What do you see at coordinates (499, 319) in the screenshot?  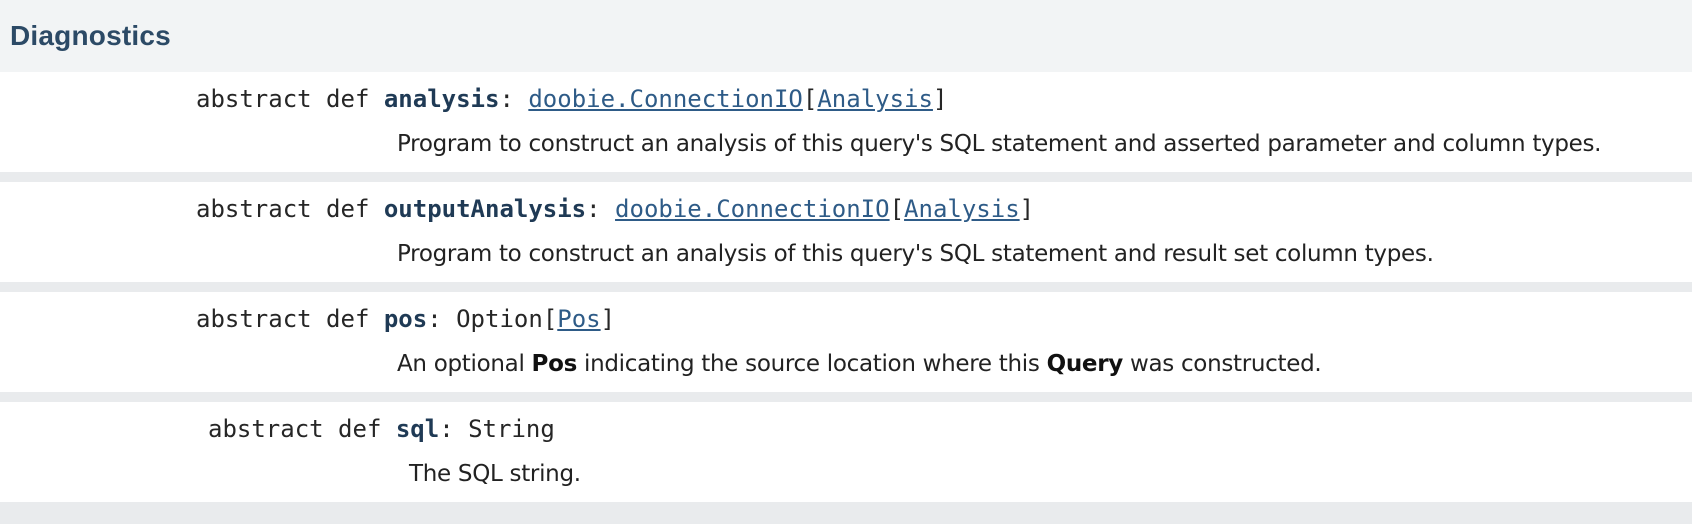 I see `type-option: Option` at bounding box center [499, 319].